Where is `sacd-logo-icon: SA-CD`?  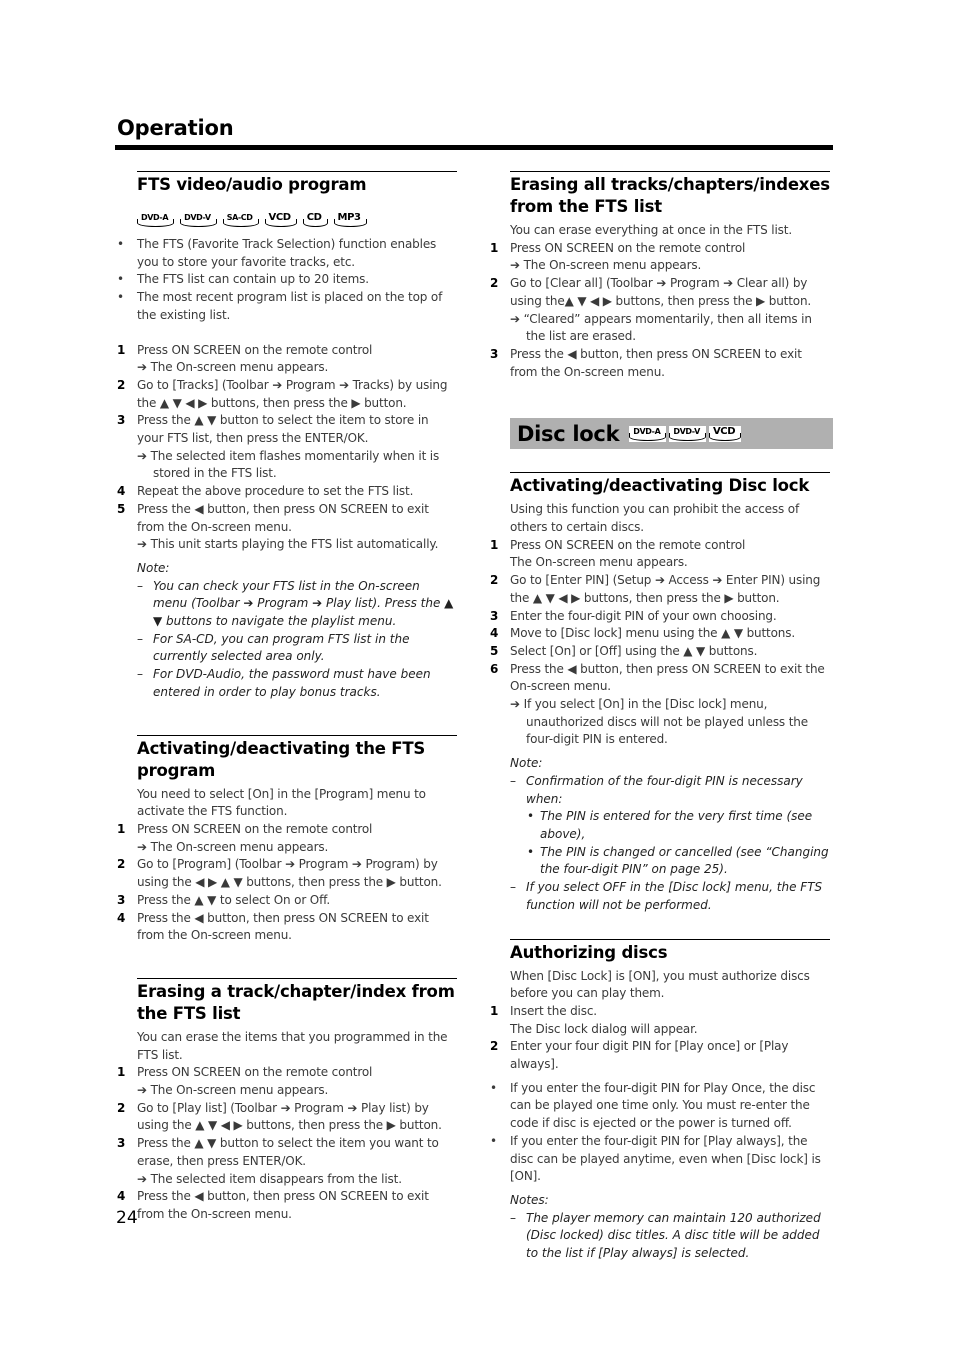
sacd-logo-icon: SA-CD is located at coordinates (240, 220).